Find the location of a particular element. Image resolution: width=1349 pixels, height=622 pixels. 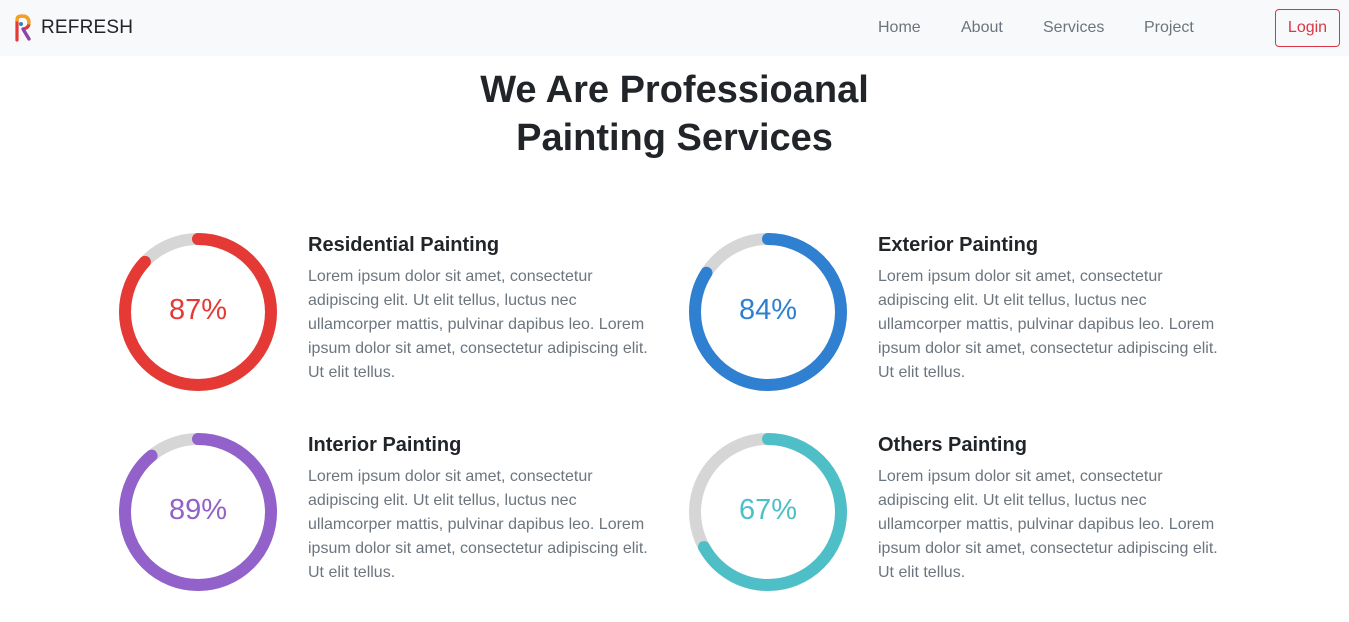

progress-percent: 84% is located at coordinates (768, 310).